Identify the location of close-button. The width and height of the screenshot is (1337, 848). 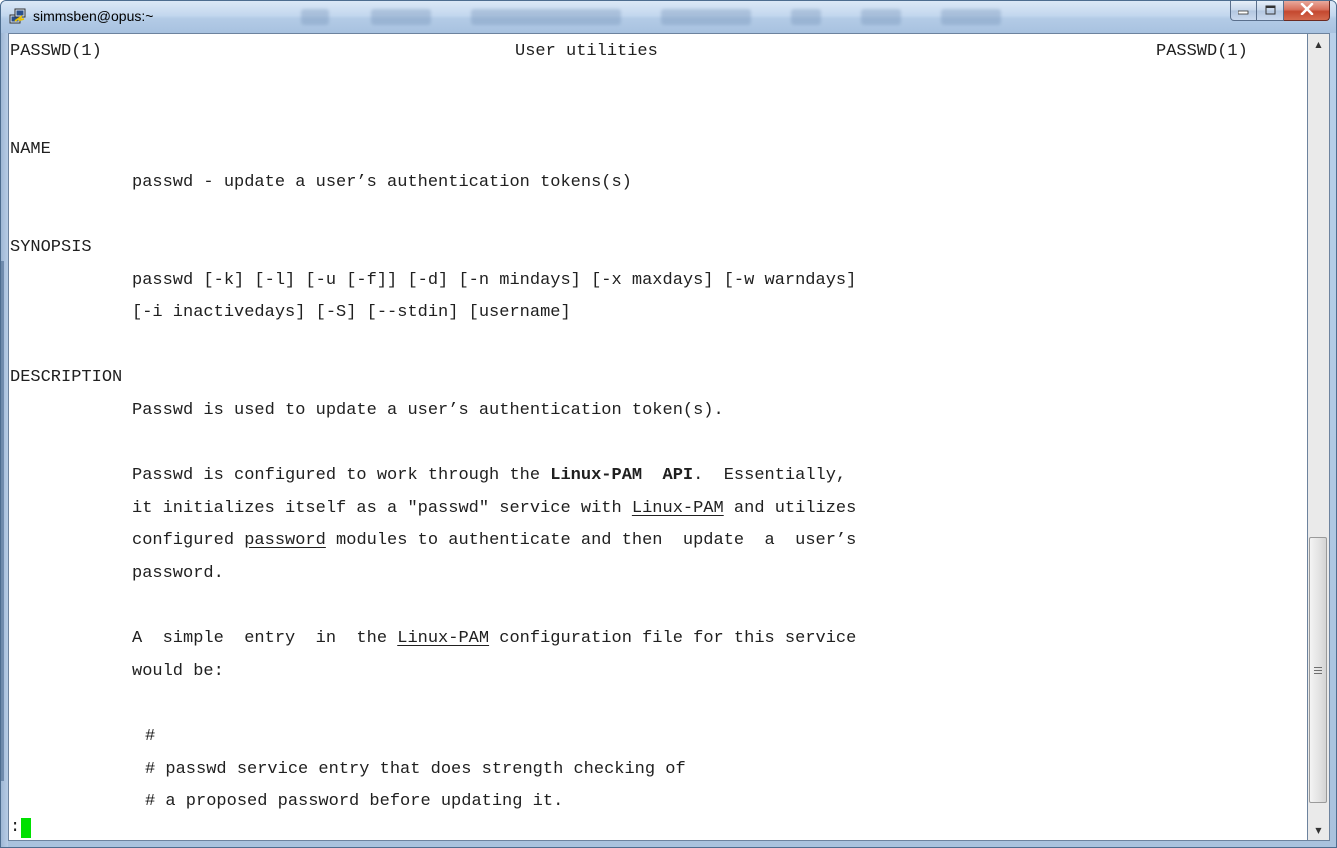
(1307, 11).